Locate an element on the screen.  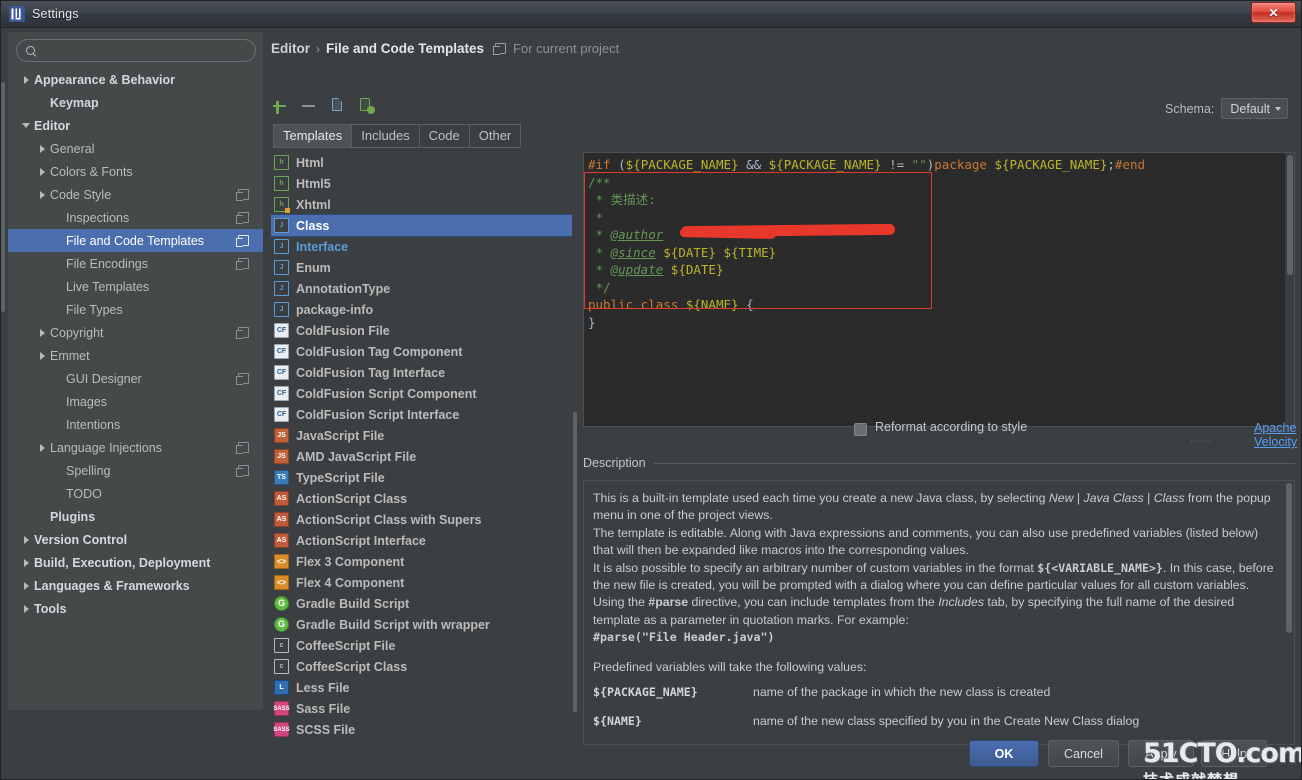
sidebar-scrollbar-thumb is located at coordinates (3, 197).